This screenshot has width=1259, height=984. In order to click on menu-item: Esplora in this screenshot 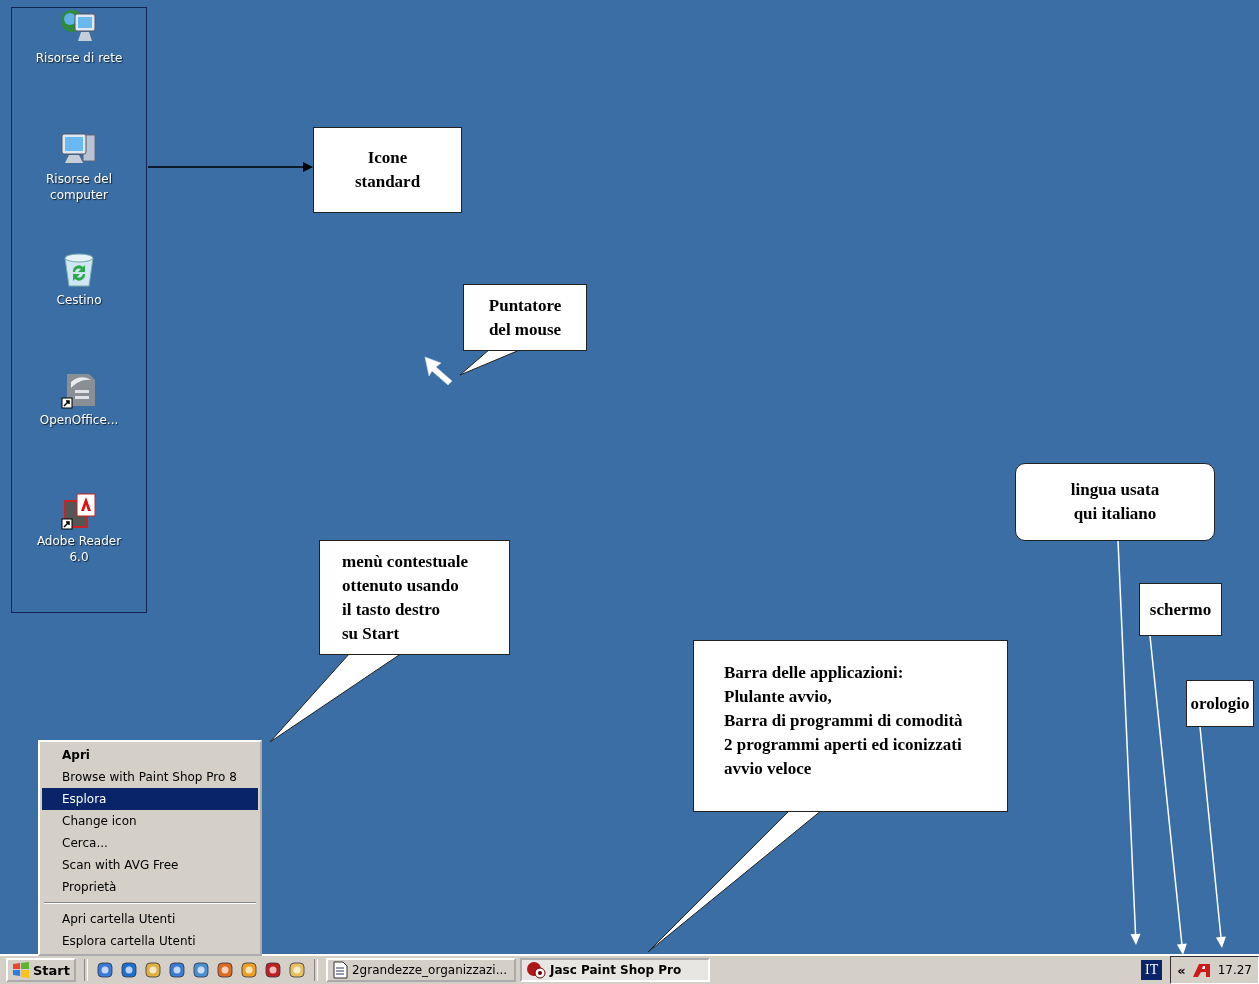, I will do `click(150, 799)`.